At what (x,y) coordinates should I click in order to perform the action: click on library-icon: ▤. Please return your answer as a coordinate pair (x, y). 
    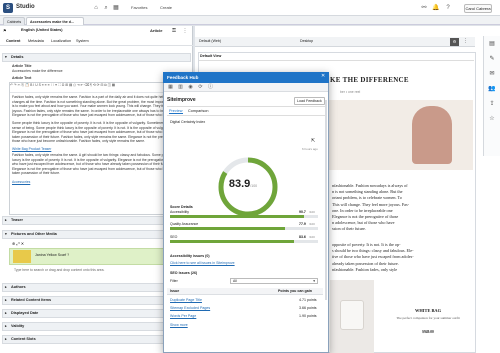
    Looking at the image, I should click on (492, 44).